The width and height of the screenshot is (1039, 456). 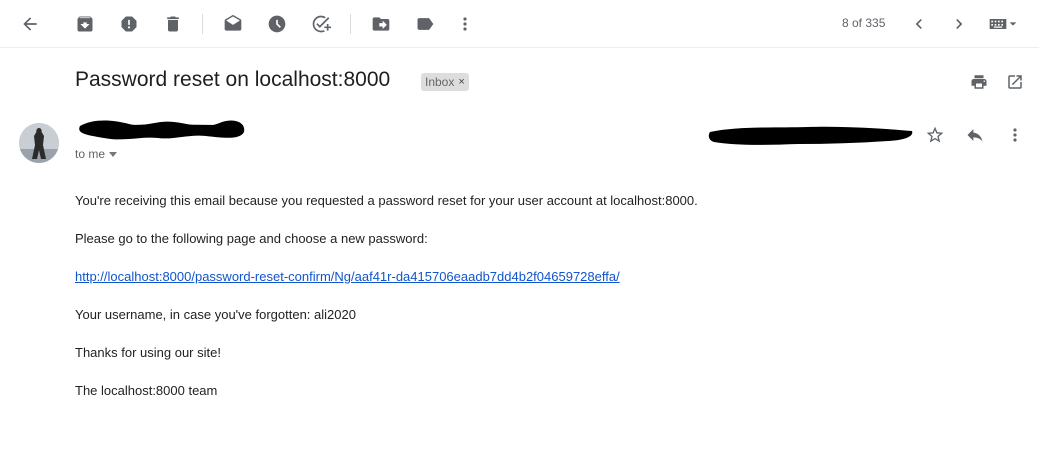 I want to click on inbox-label-text: Inbox, so click(x=440, y=82).